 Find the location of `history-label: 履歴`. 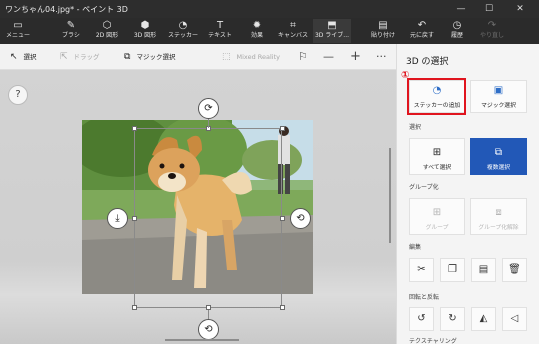

history-label: 履歴 is located at coordinates (456, 35).